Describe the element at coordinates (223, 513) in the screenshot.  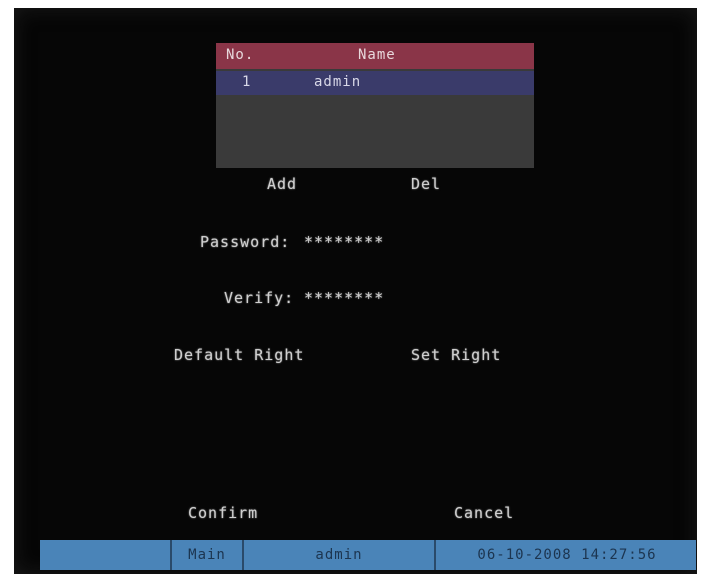
I see `confirm-button: Confirm` at that location.